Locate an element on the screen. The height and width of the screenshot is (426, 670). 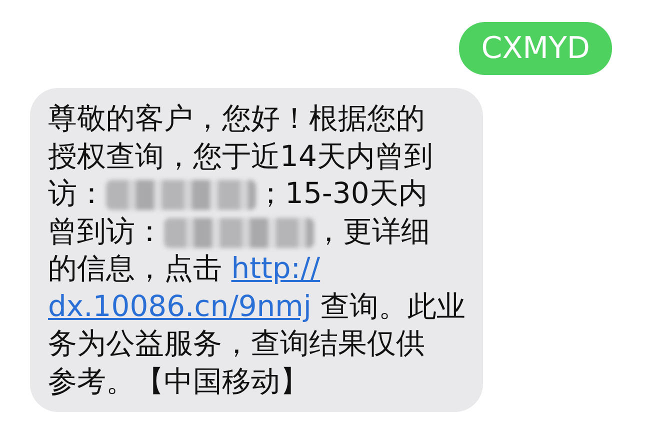
message-text: 参考。【中国移动】 is located at coordinates (178, 381).